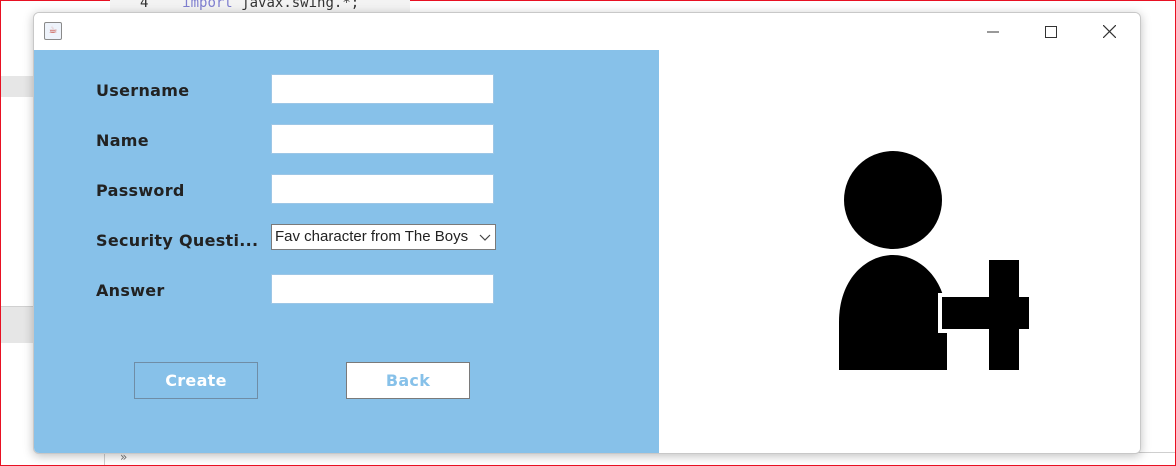 Image resolution: width=1176 pixels, height=466 pixels. I want to click on maximize-button, so click(1051, 31).